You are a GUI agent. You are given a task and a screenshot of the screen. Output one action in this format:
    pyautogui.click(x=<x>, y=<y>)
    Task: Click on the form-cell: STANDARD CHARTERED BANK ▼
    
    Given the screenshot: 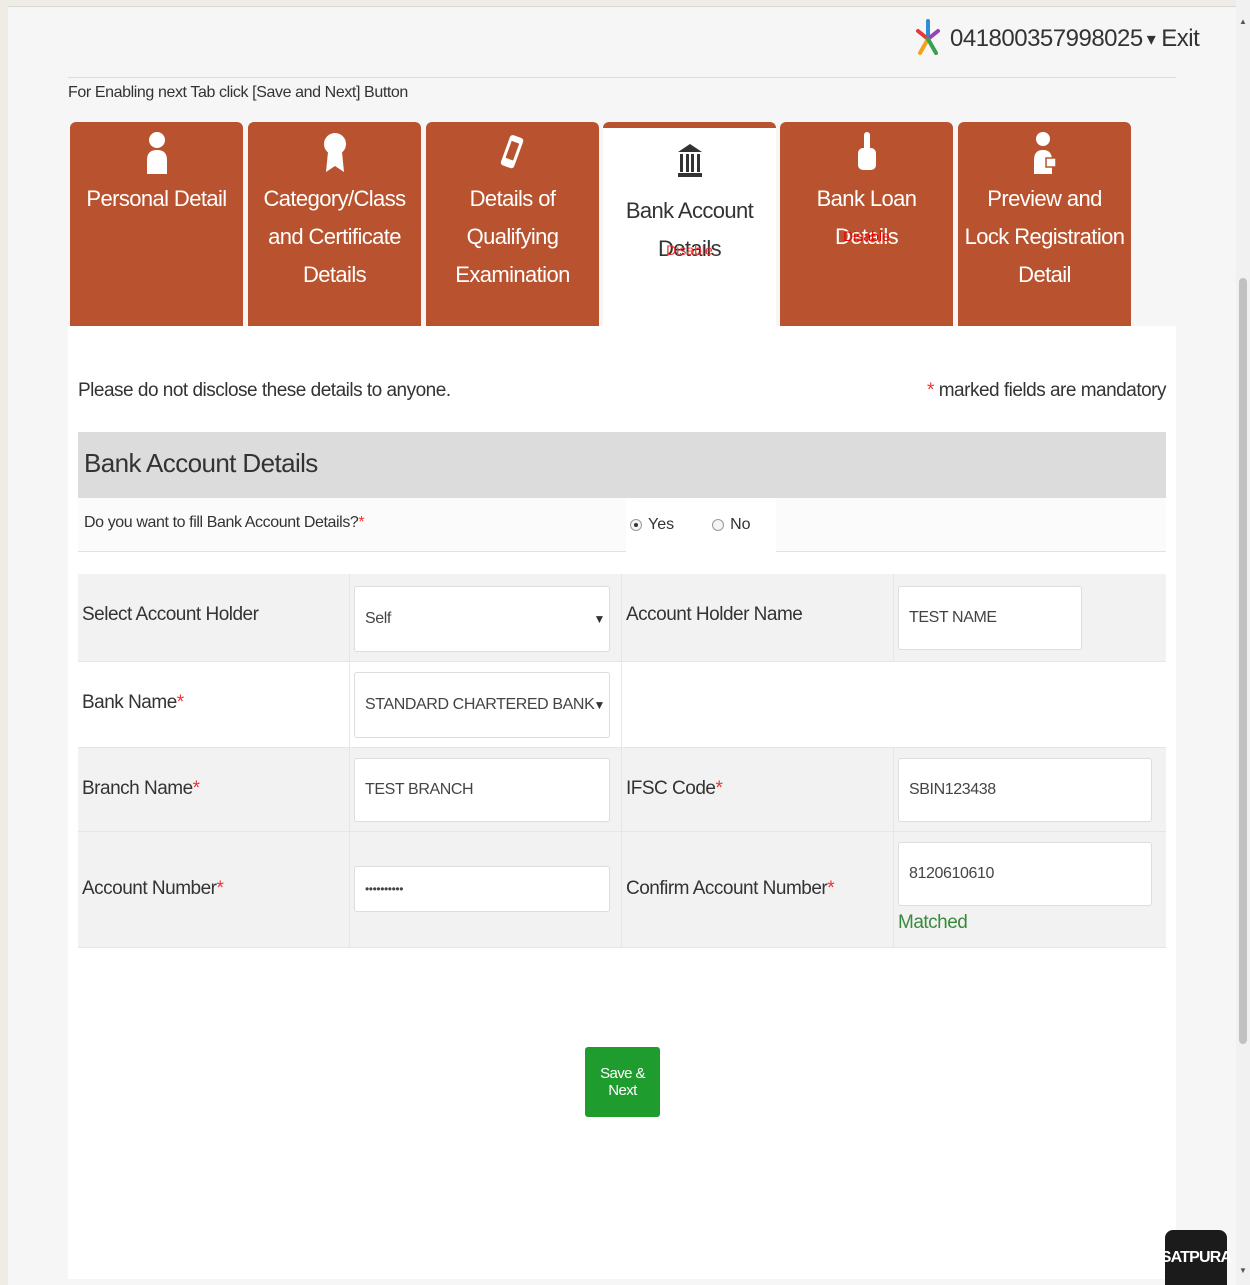 What is the action you would take?
    pyautogui.click(x=486, y=704)
    